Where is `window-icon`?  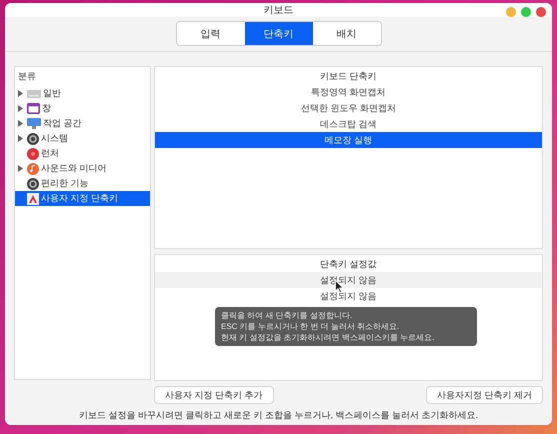
window-icon is located at coordinates (33, 108).